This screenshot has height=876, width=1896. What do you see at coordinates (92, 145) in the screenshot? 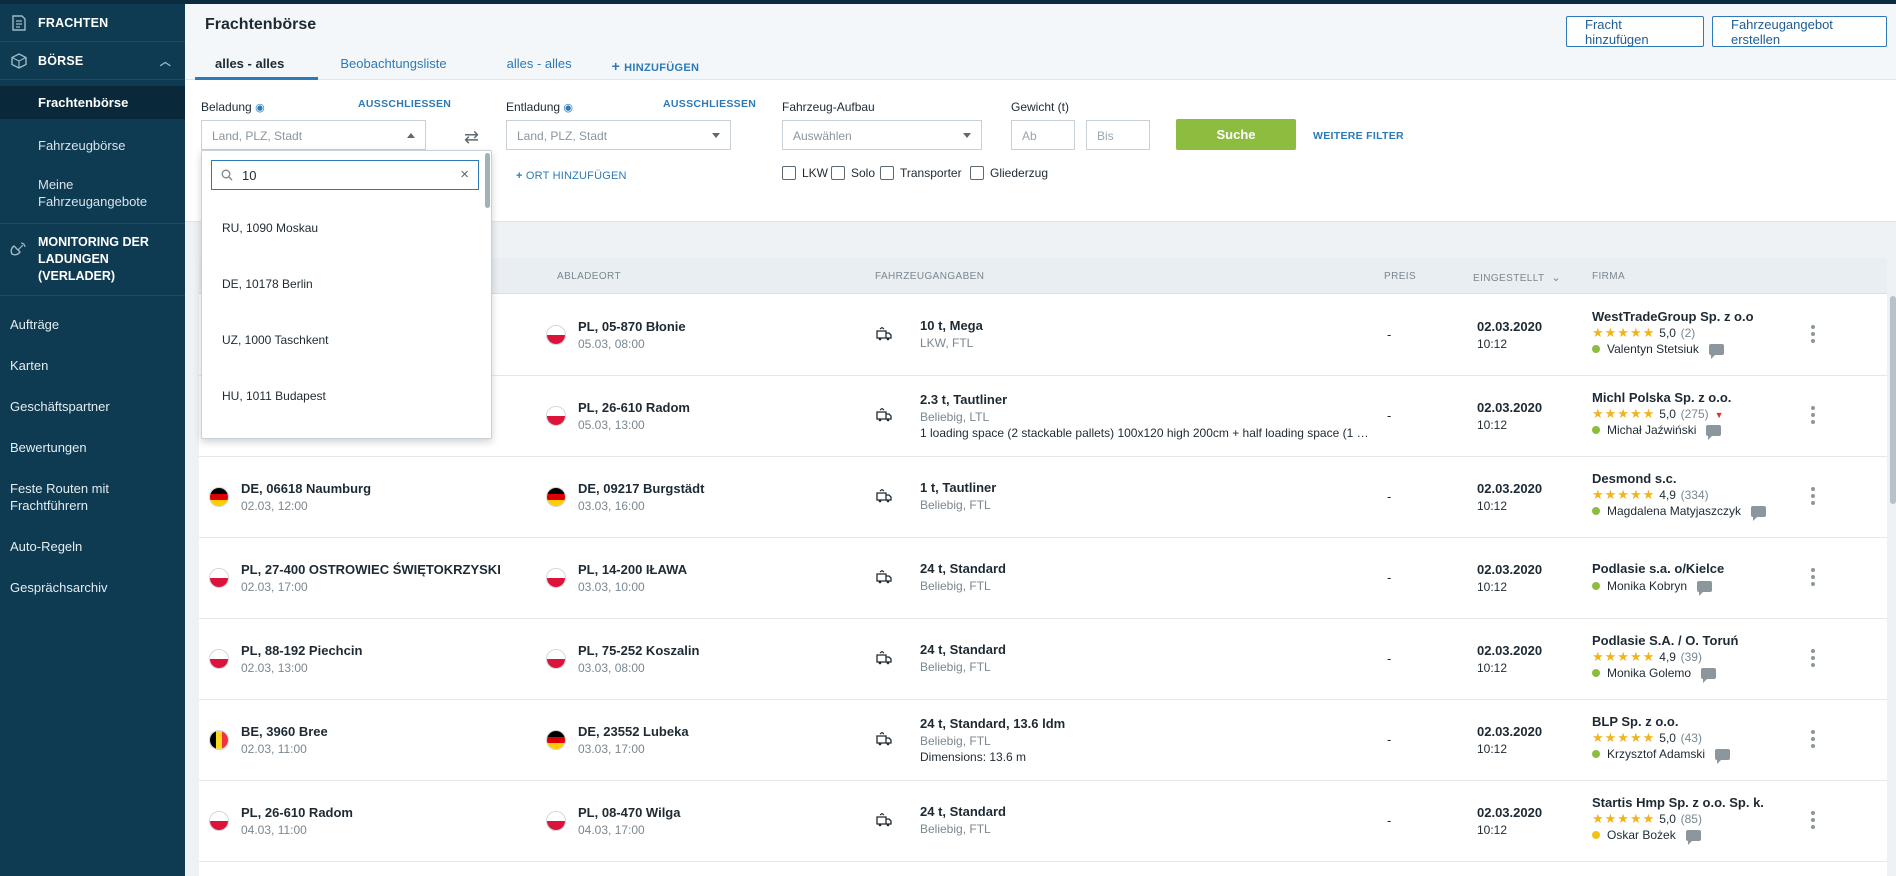
I see `sidebar-item-fahrzeugboerse: Fahrzeugbörse` at bounding box center [92, 145].